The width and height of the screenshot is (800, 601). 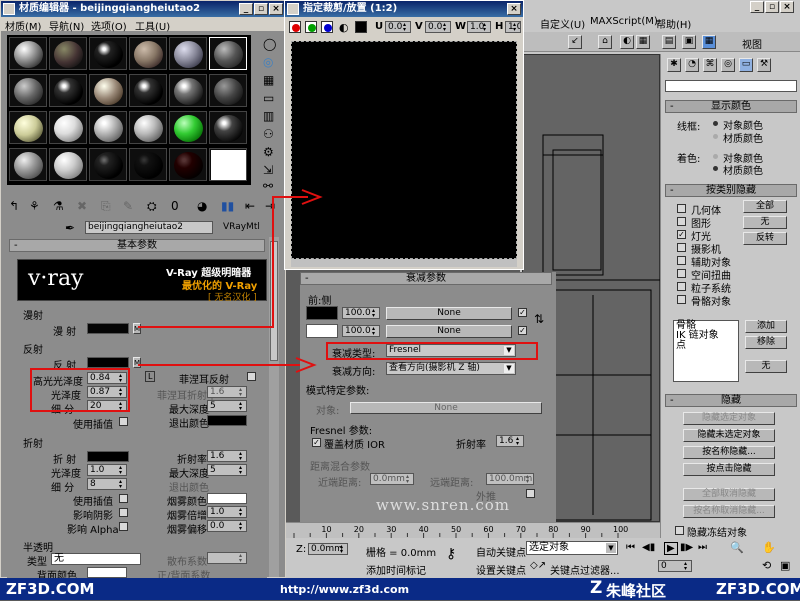 What do you see at coordinates (107, 572) in the screenshot?
I see `back-color-swatch` at bounding box center [107, 572].